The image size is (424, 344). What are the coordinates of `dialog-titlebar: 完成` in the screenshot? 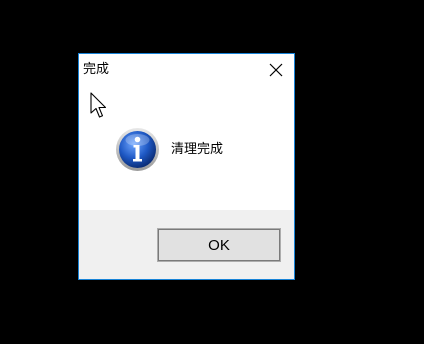 It's located at (186, 69).